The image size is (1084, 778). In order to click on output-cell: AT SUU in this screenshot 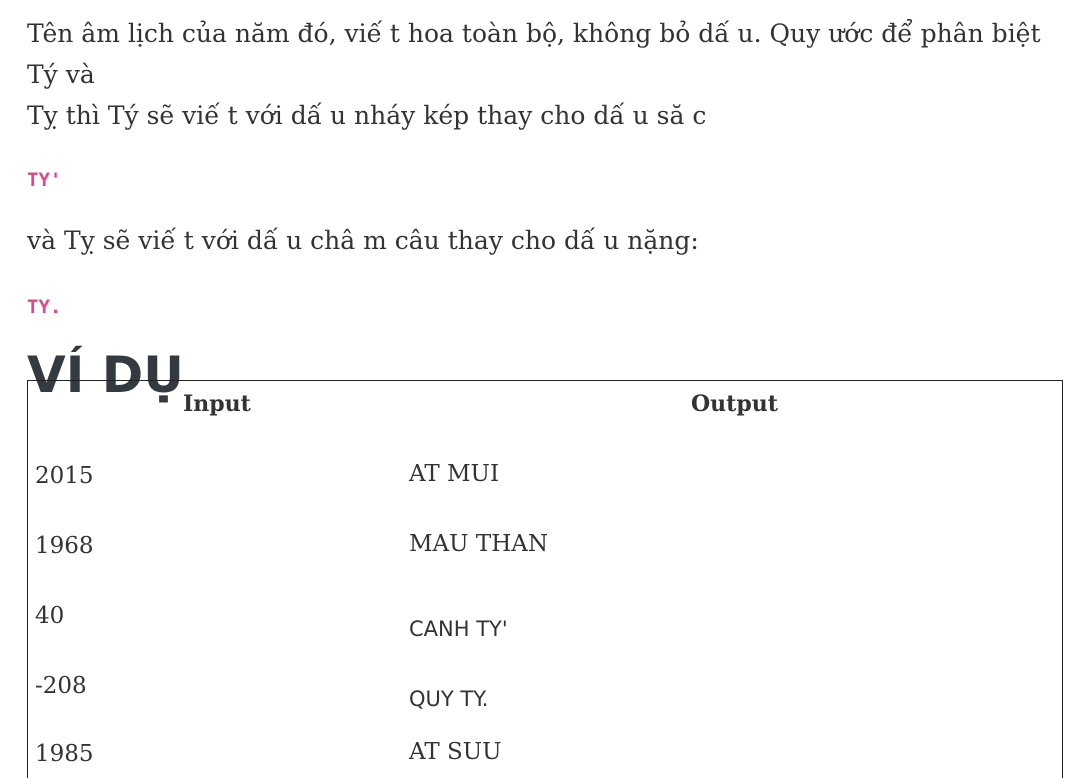, I will do `click(455, 752)`.